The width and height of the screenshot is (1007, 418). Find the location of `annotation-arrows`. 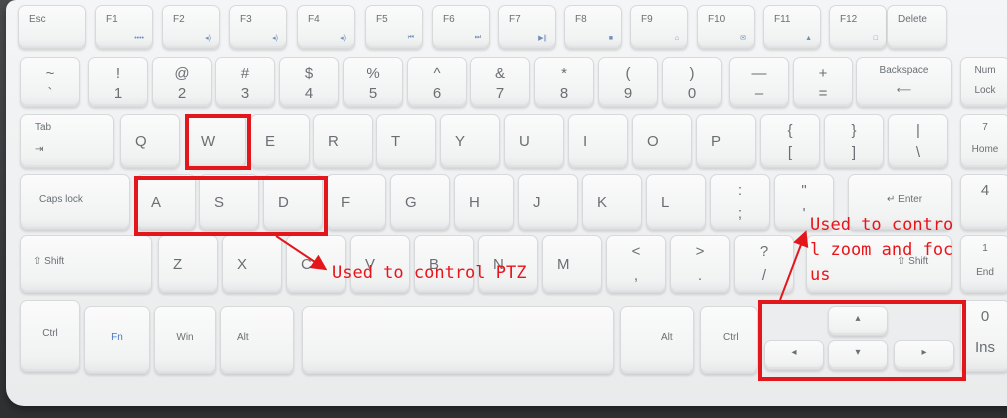

annotation-arrows is located at coordinates (542, 265).